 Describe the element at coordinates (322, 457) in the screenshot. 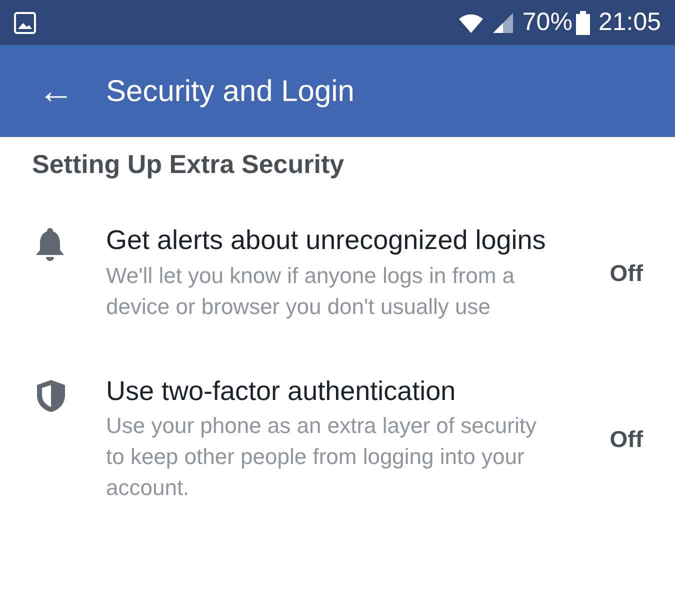

I see `setting-description: Use your phone as an extra layer of security to keep other people from logging into your account.` at that location.